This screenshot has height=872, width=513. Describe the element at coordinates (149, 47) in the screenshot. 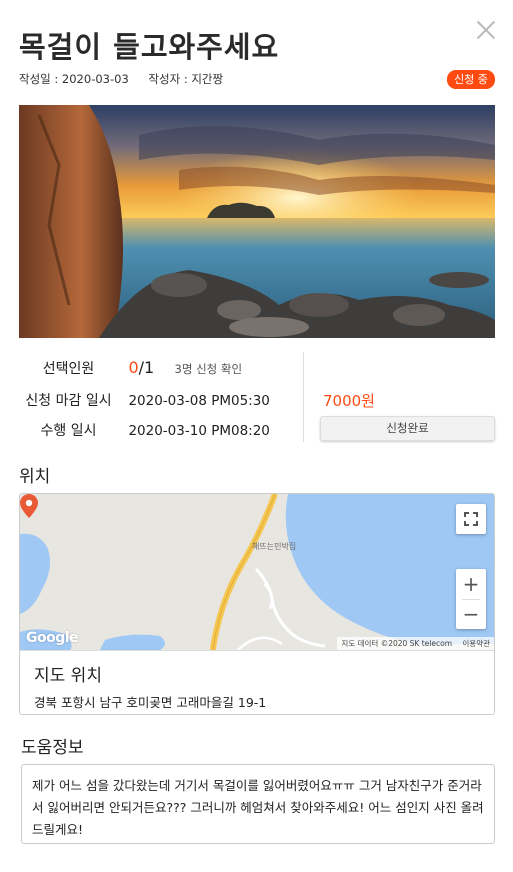

I see `page-title: 목걸이 들고와주세요` at that location.